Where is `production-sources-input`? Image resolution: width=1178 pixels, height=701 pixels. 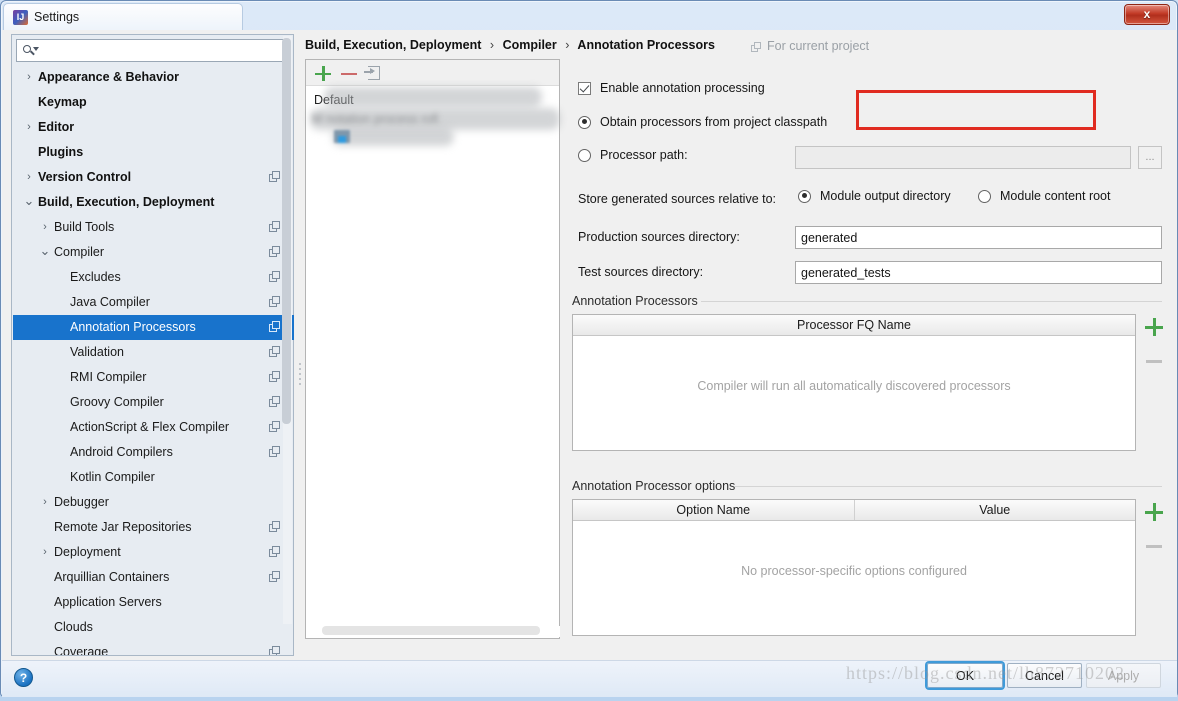
production-sources-input is located at coordinates (978, 237).